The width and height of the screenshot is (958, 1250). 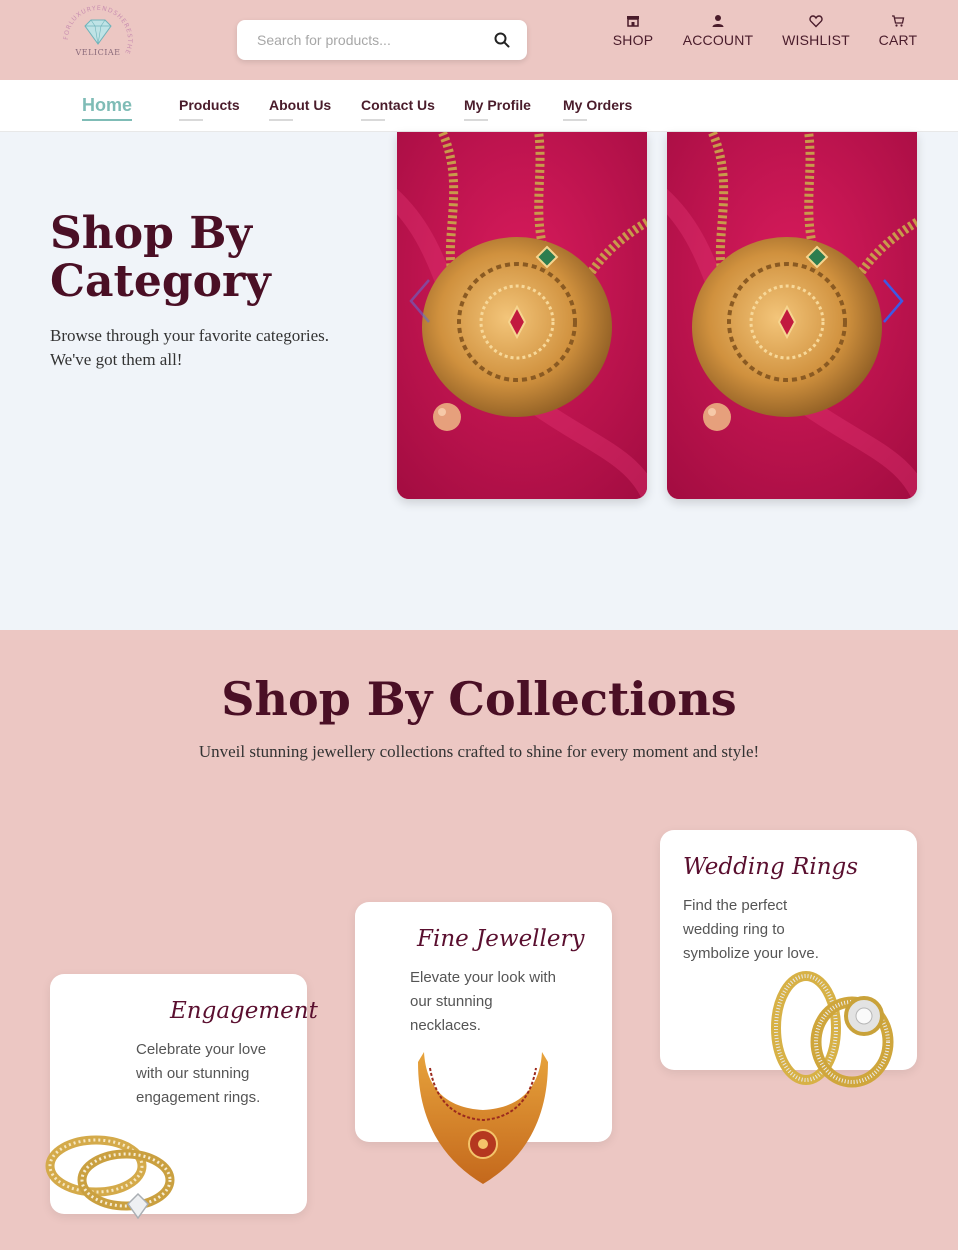 I want to click on user-icon, so click(x=718, y=21).